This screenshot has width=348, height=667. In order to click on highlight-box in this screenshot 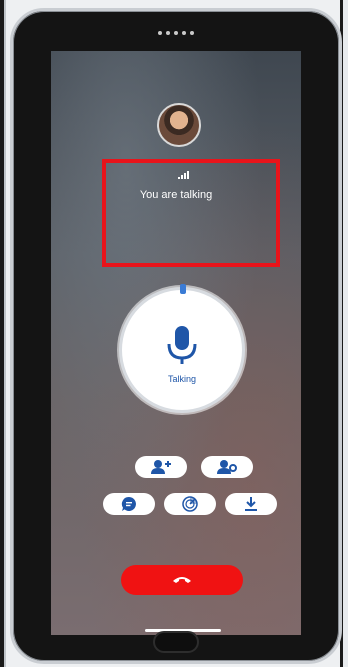, I will do `click(191, 213)`.